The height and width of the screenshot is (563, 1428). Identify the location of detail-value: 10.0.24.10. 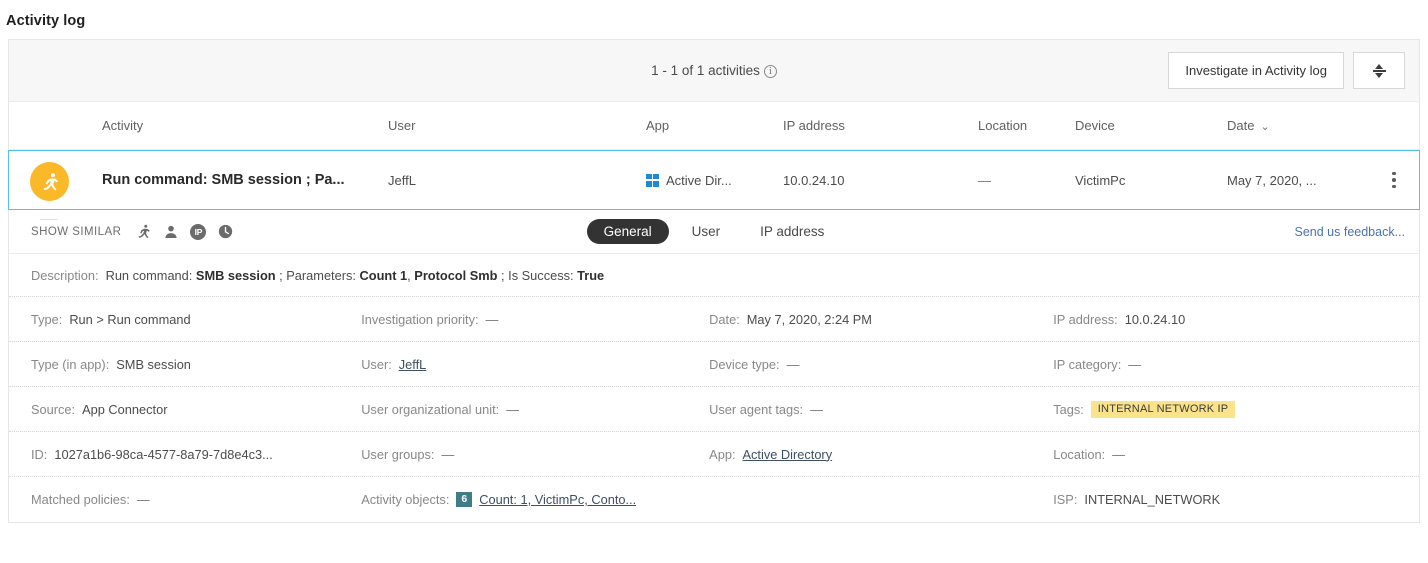
(1155, 319).